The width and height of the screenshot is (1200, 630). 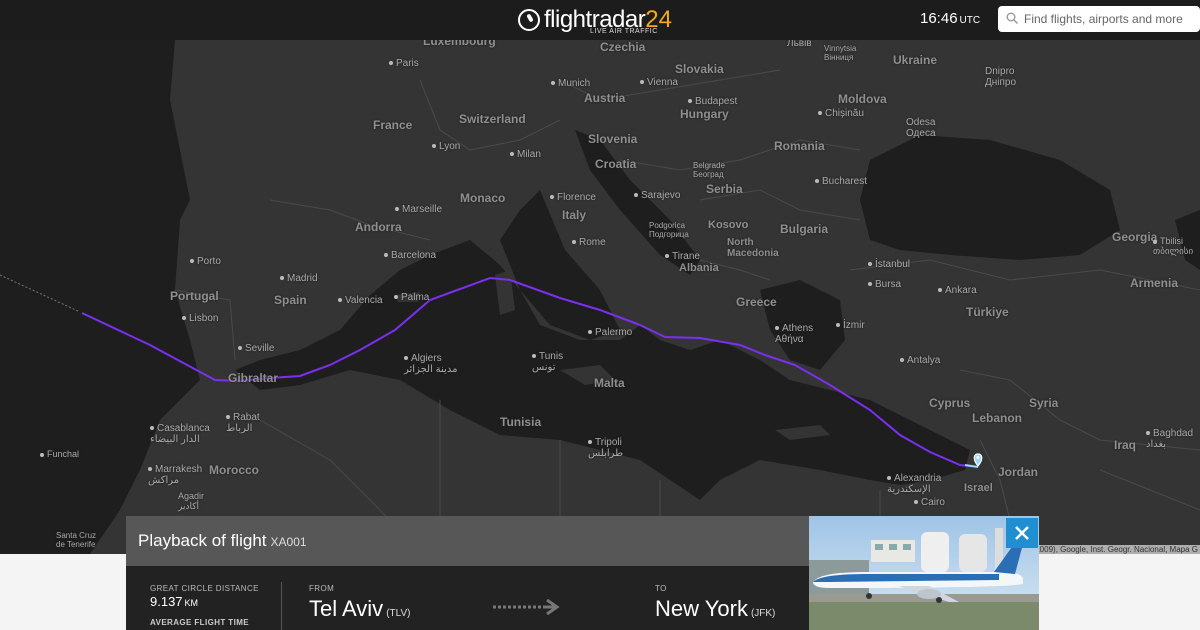 What do you see at coordinates (987, 312) in the screenshot?
I see `map-label-turkiye: Türkiye` at bounding box center [987, 312].